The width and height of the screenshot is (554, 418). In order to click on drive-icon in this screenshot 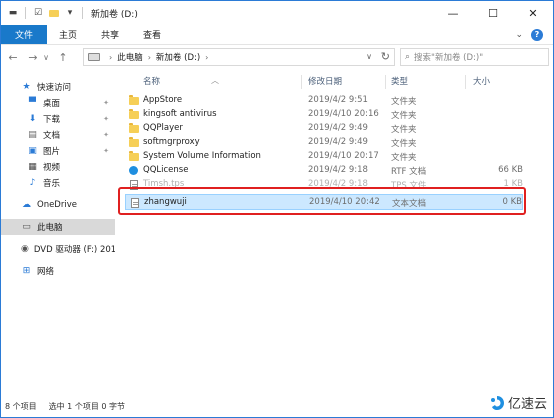, I will do `click(94, 57)`.